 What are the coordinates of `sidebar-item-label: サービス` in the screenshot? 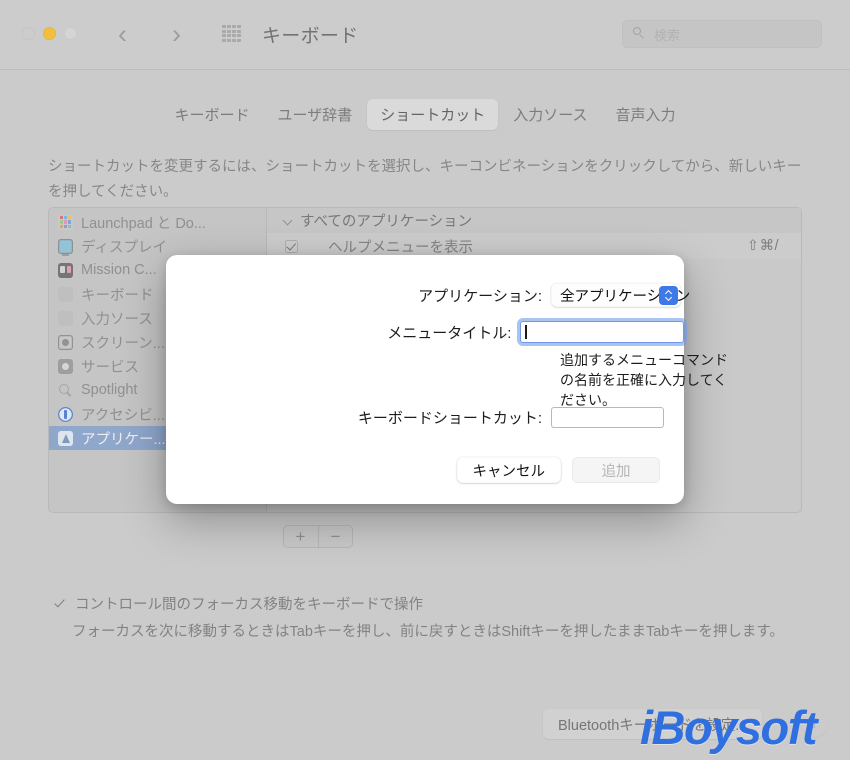 It's located at (110, 367).